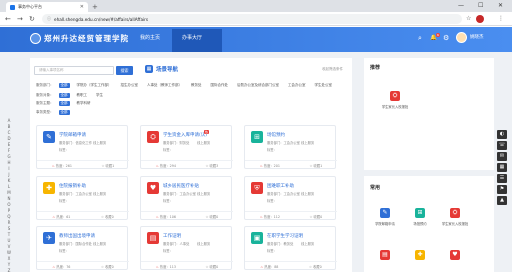 This screenshot has height=272, width=512. Describe the element at coordinates (168, 251) in the screenshot. I see `service-tag: 标签：` at that location.